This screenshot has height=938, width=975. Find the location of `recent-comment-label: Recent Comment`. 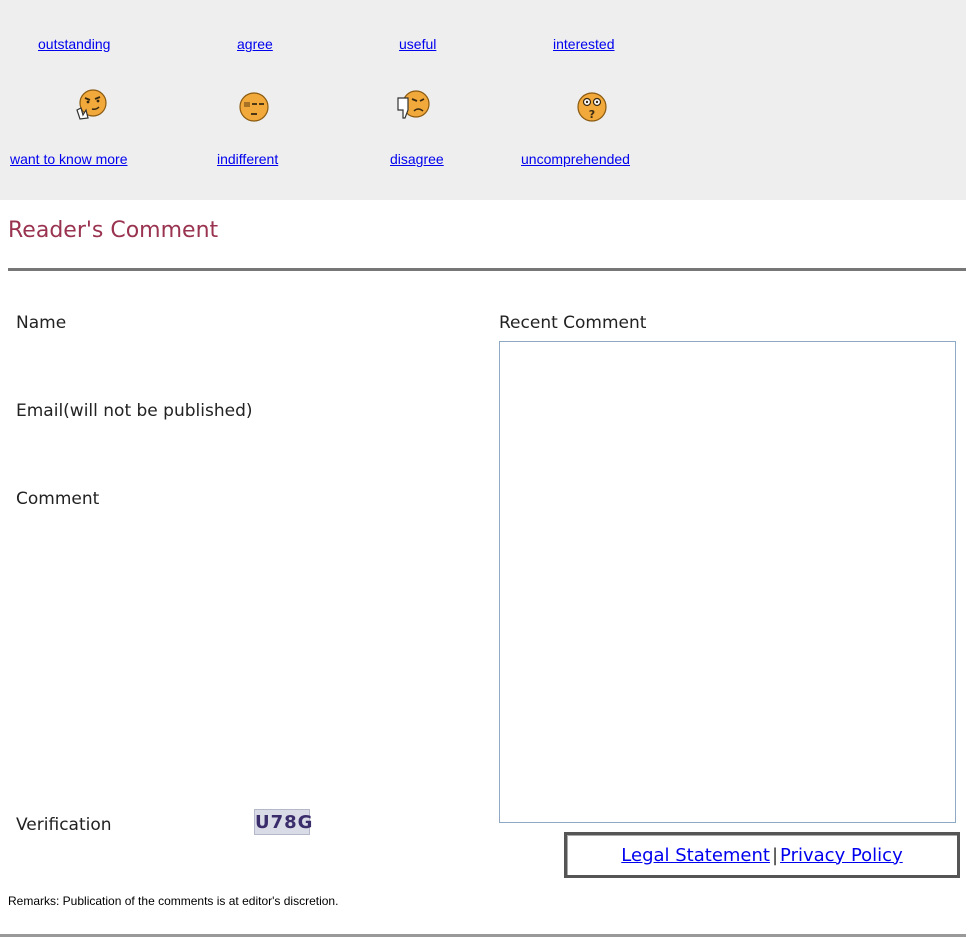

recent-comment-label: Recent Comment is located at coordinates (573, 323).